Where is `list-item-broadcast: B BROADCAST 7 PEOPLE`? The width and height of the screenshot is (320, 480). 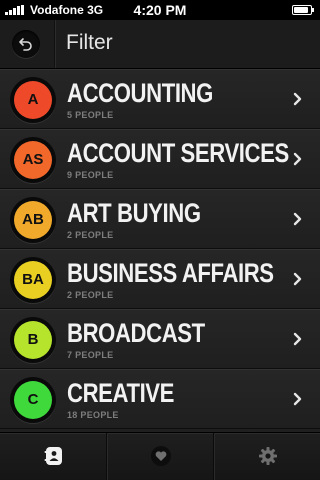 list-item-broadcast: B BROADCAST 7 PEOPLE is located at coordinates (160, 339).